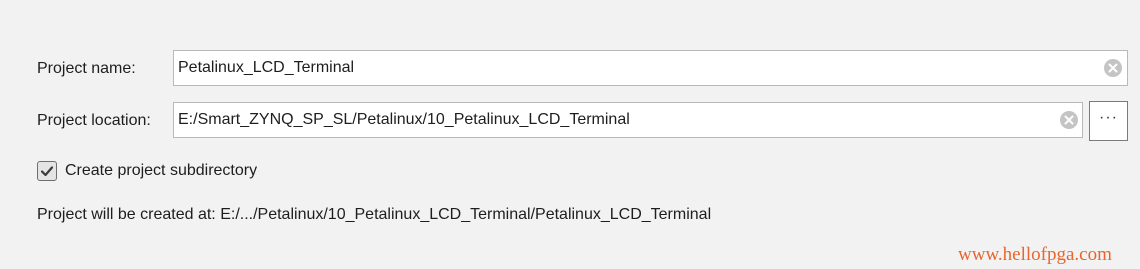  What do you see at coordinates (616, 120) in the screenshot?
I see `project-location-input` at bounding box center [616, 120].